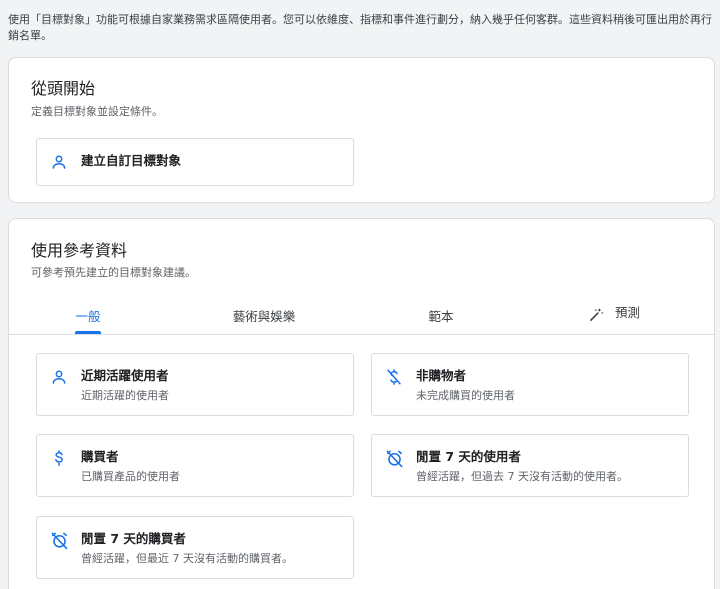  I want to click on dollar-icon, so click(59, 458).